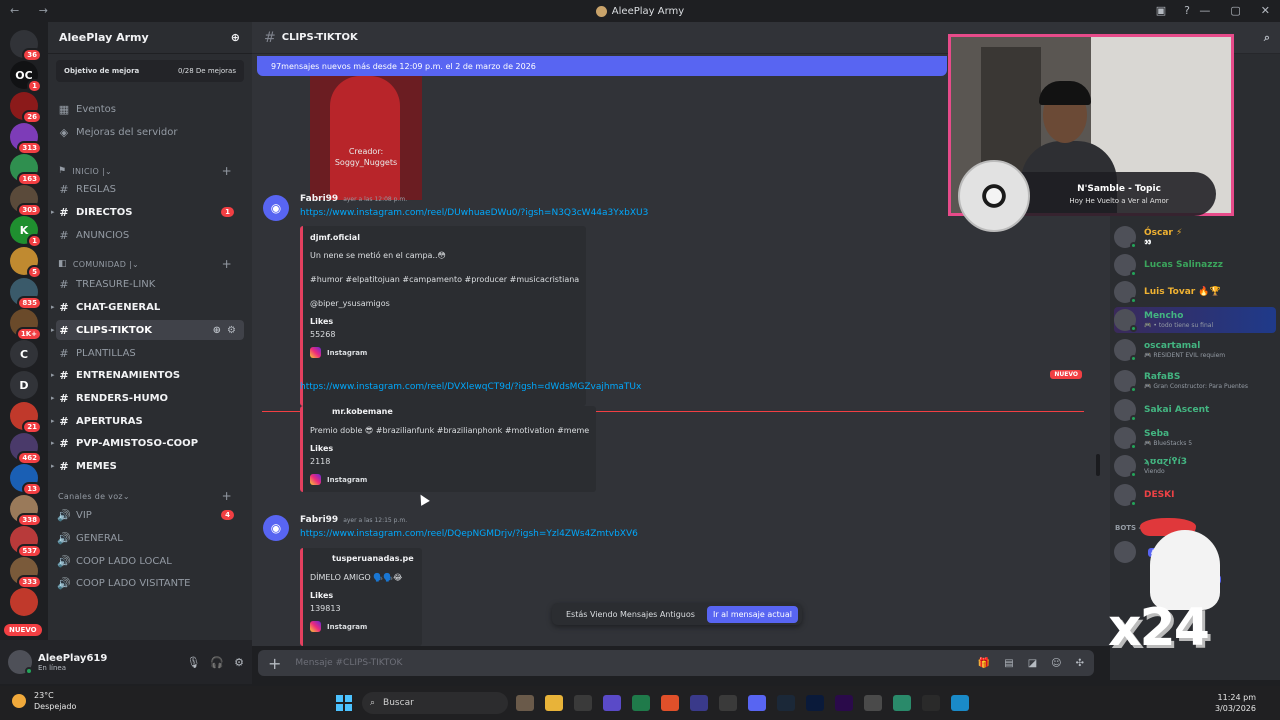 Image resolution: width=1280 pixels, height=720 pixels. I want to click on microphone-icon: 🎙, so click(193, 662).